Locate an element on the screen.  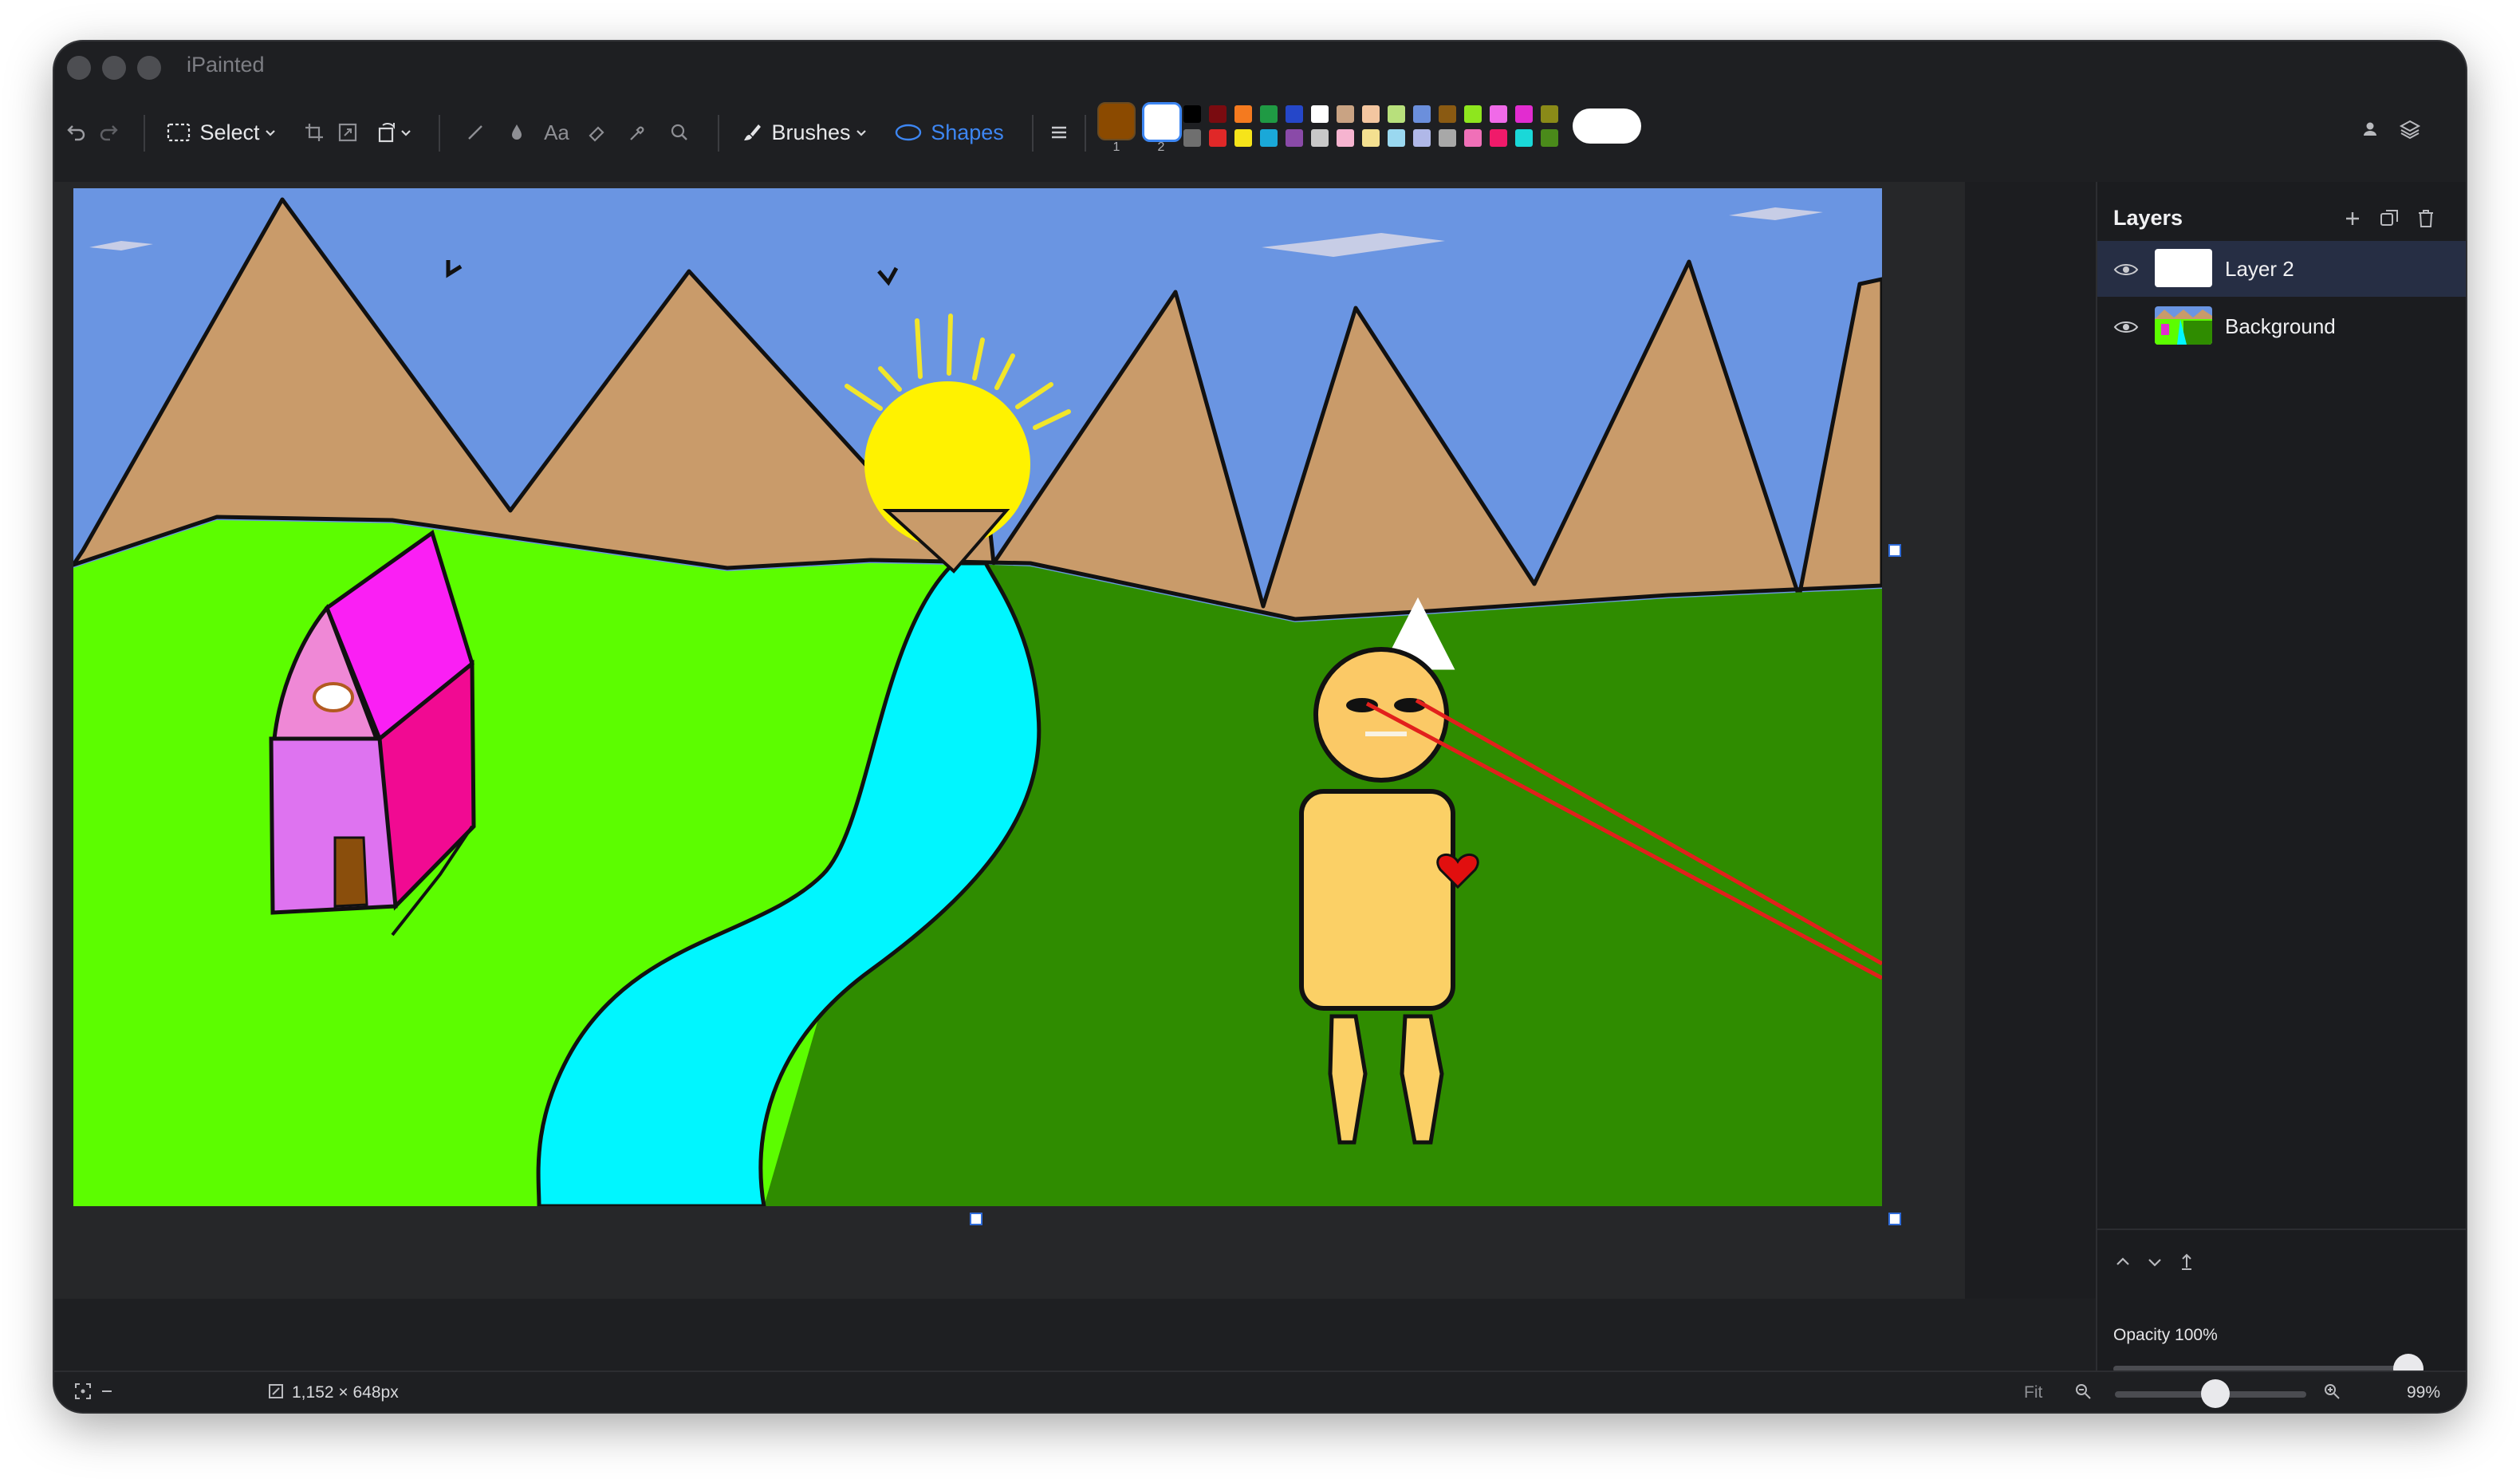
layer-name: Background is located at coordinates (2281, 326).